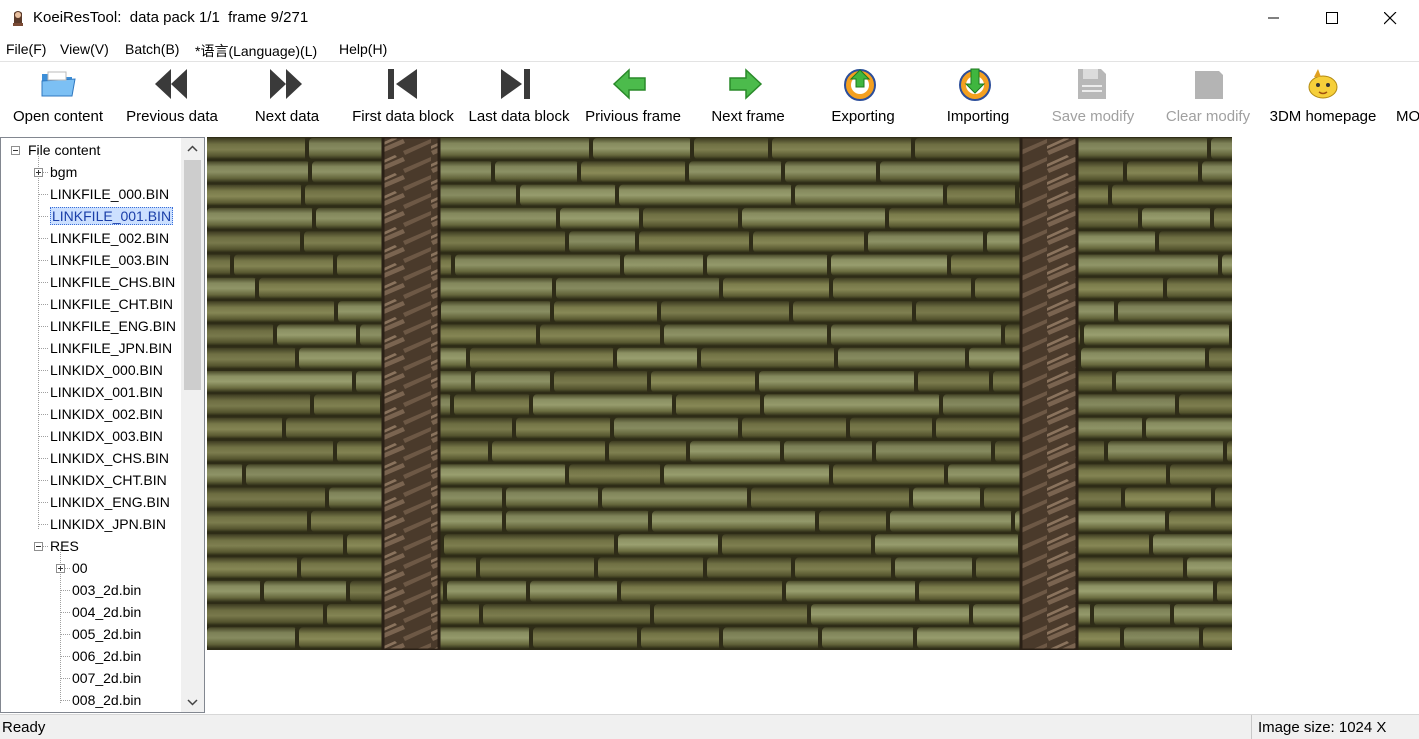 This screenshot has height=739, width=1419. What do you see at coordinates (1093, 98) in the screenshot?
I see `save-modify-button: Save modify` at bounding box center [1093, 98].